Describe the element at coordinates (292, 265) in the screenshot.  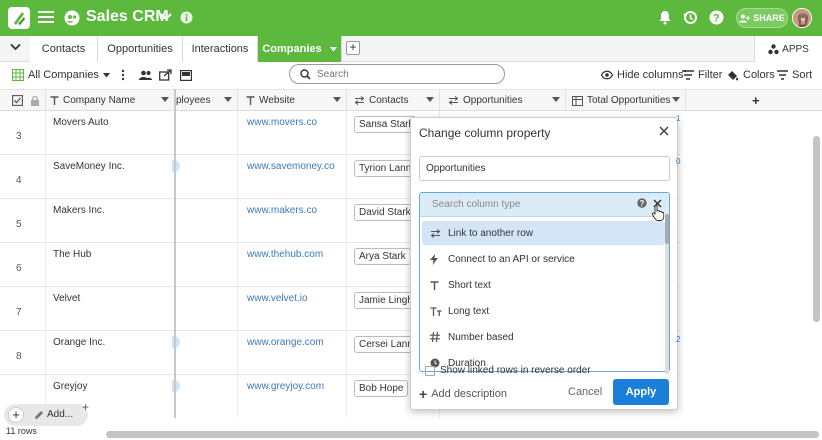
I see `website-cell: www.thehub.com` at that location.